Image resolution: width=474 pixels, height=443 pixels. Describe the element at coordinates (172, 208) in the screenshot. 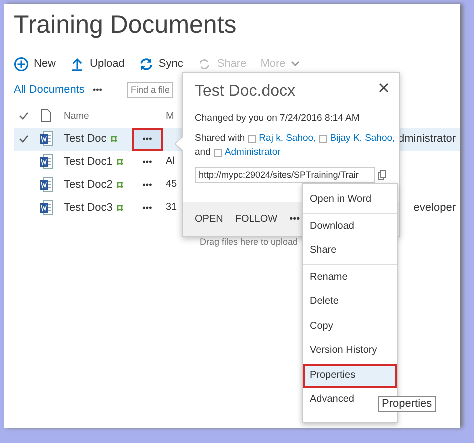

I see `table-cell: 31` at that location.